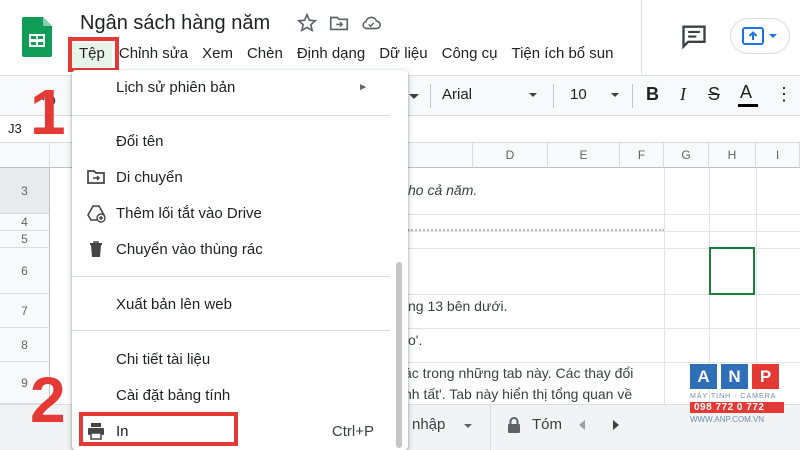  What do you see at coordinates (440, 155) in the screenshot?
I see `column-header-c` at bounding box center [440, 155].